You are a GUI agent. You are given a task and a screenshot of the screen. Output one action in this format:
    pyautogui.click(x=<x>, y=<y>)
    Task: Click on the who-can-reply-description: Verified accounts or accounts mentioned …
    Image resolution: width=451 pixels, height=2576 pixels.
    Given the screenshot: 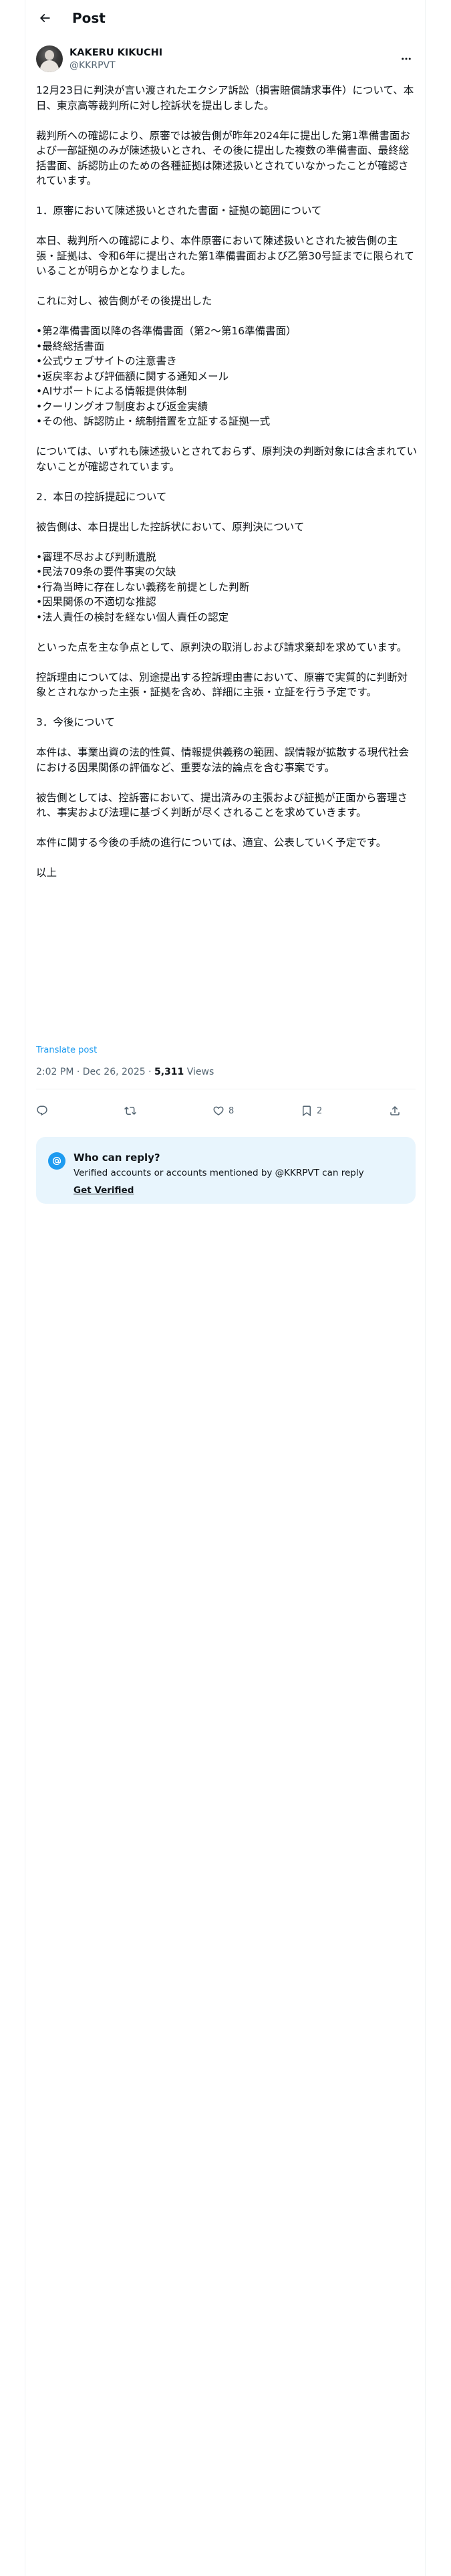 What is the action you would take?
    pyautogui.click(x=218, y=1173)
    